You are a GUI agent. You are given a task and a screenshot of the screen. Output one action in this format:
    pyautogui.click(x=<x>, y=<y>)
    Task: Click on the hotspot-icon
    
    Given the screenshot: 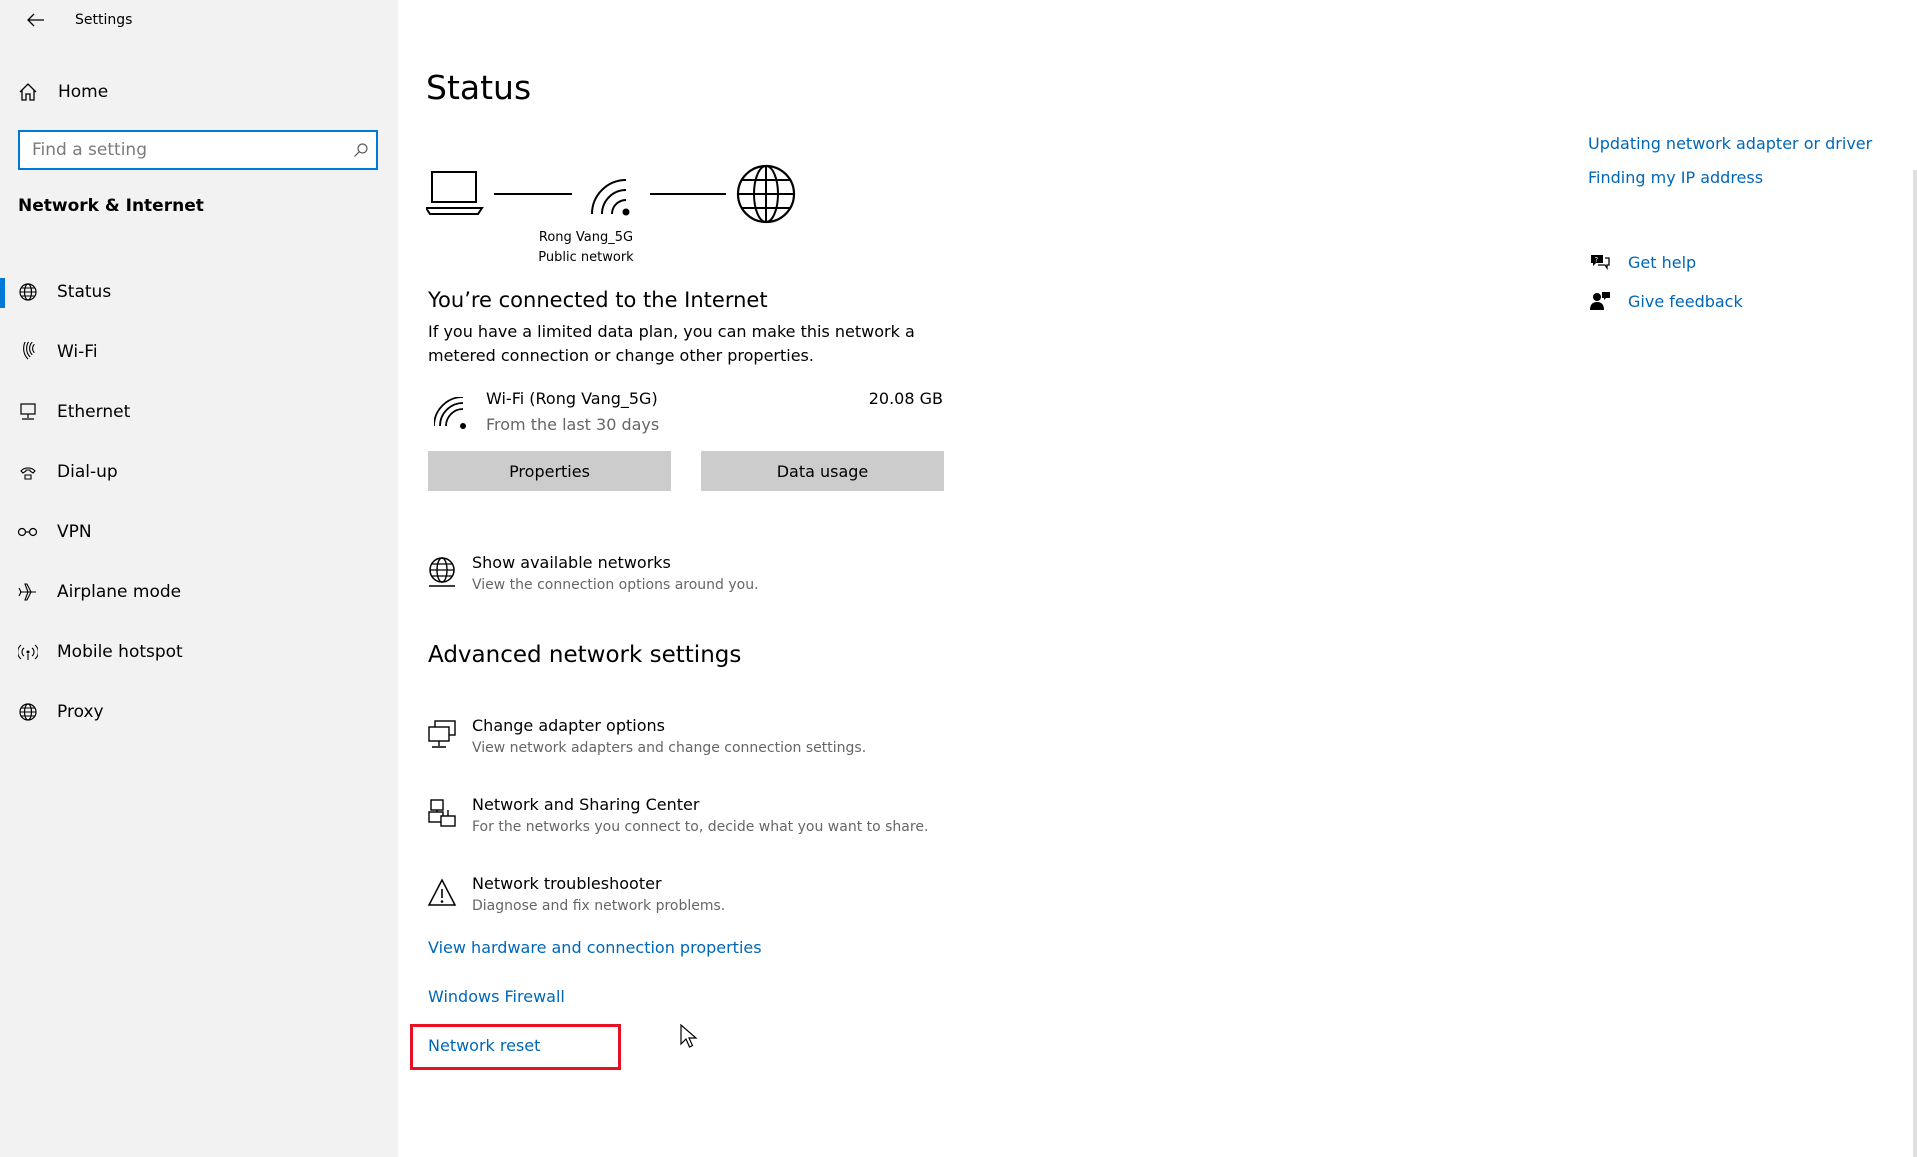 What is the action you would take?
    pyautogui.click(x=28, y=652)
    